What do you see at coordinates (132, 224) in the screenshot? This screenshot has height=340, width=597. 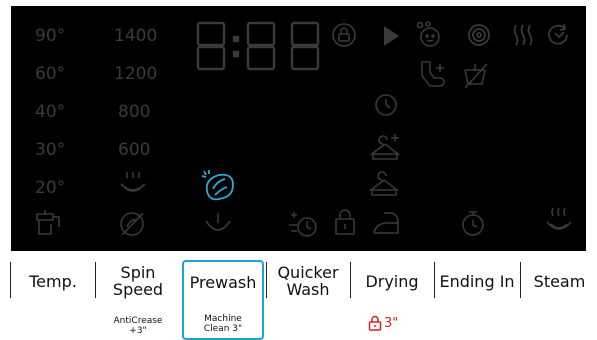 I see `no-spin-icon` at bounding box center [132, 224].